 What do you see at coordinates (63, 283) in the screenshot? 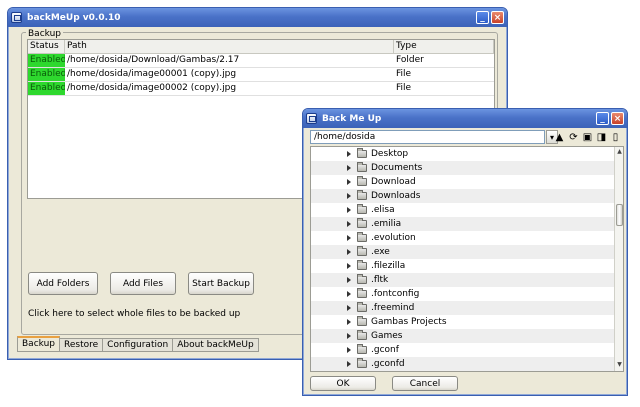
I see `add-folders-button: Add Folders` at bounding box center [63, 283].